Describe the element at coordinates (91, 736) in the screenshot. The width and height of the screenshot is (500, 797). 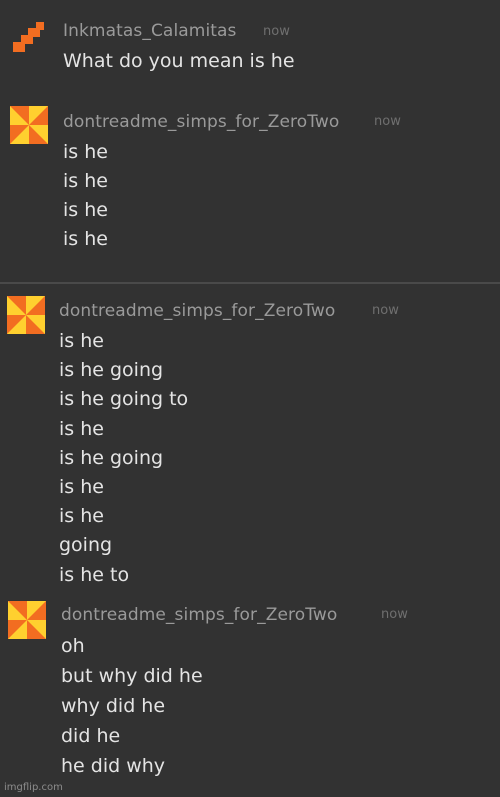
I see `message-text: did he` at that location.